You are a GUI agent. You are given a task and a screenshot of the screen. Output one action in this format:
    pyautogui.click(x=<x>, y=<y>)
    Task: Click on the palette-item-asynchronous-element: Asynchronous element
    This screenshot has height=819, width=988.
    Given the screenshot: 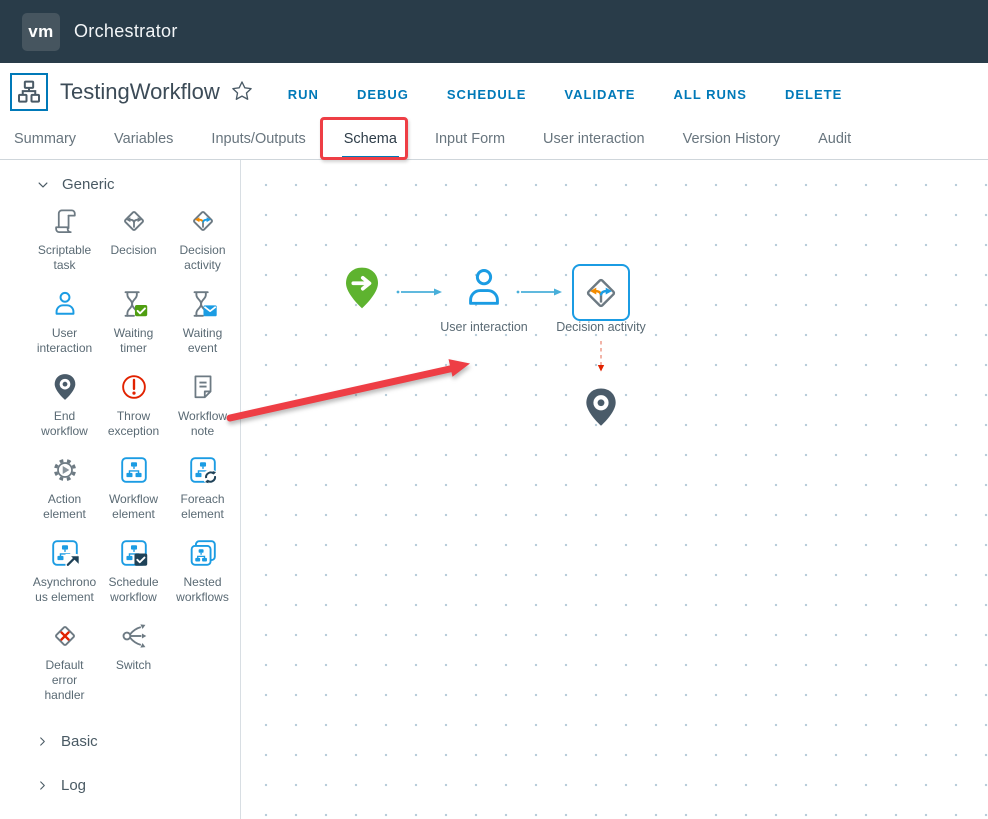 What is the action you would take?
    pyautogui.click(x=64, y=570)
    